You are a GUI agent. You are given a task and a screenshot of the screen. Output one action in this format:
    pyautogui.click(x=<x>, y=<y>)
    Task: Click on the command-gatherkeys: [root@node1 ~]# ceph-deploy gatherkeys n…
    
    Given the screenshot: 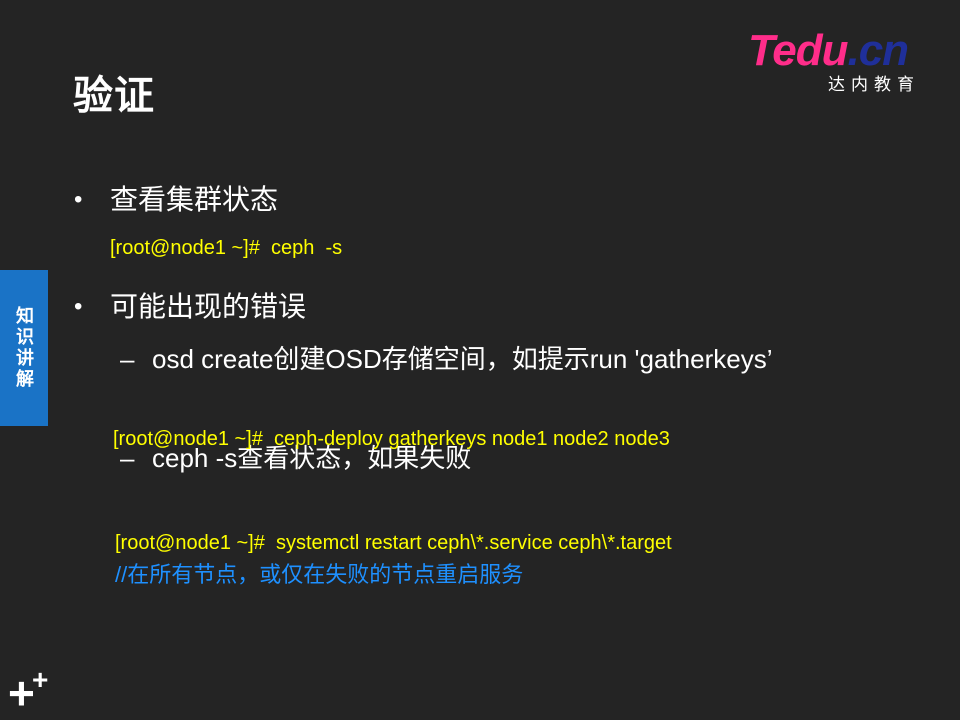 What is the action you would take?
    pyautogui.click(x=391, y=439)
    